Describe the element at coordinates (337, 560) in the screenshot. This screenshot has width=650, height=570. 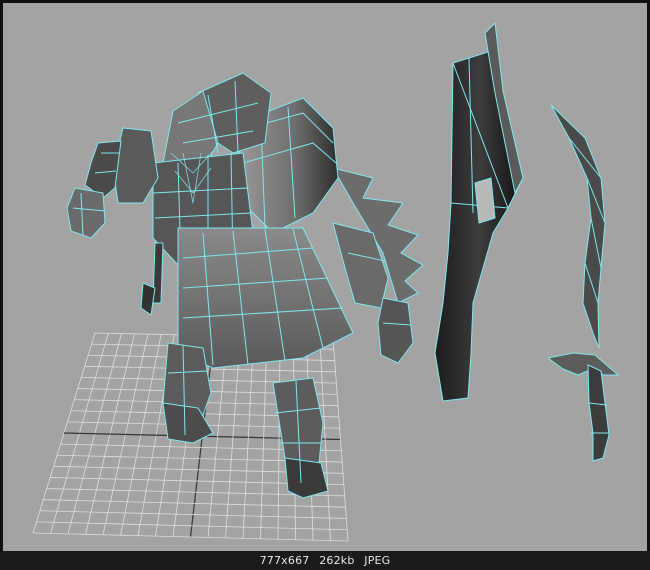
I see `image-filesize: 262kb` at that location.